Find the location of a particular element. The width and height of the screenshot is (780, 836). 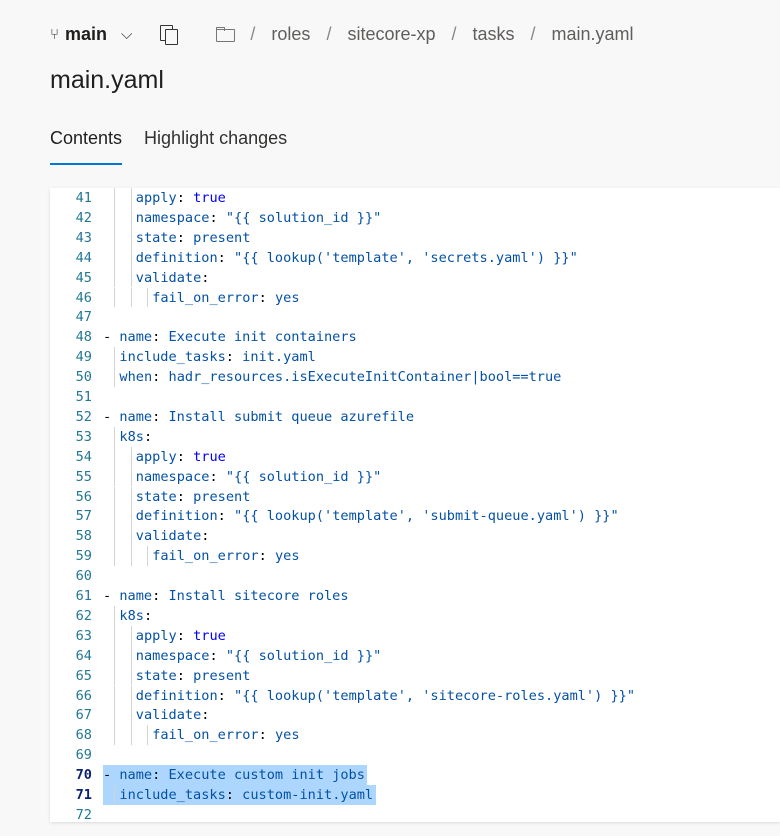

line-number: 43 is located at coordinates (83, 237).